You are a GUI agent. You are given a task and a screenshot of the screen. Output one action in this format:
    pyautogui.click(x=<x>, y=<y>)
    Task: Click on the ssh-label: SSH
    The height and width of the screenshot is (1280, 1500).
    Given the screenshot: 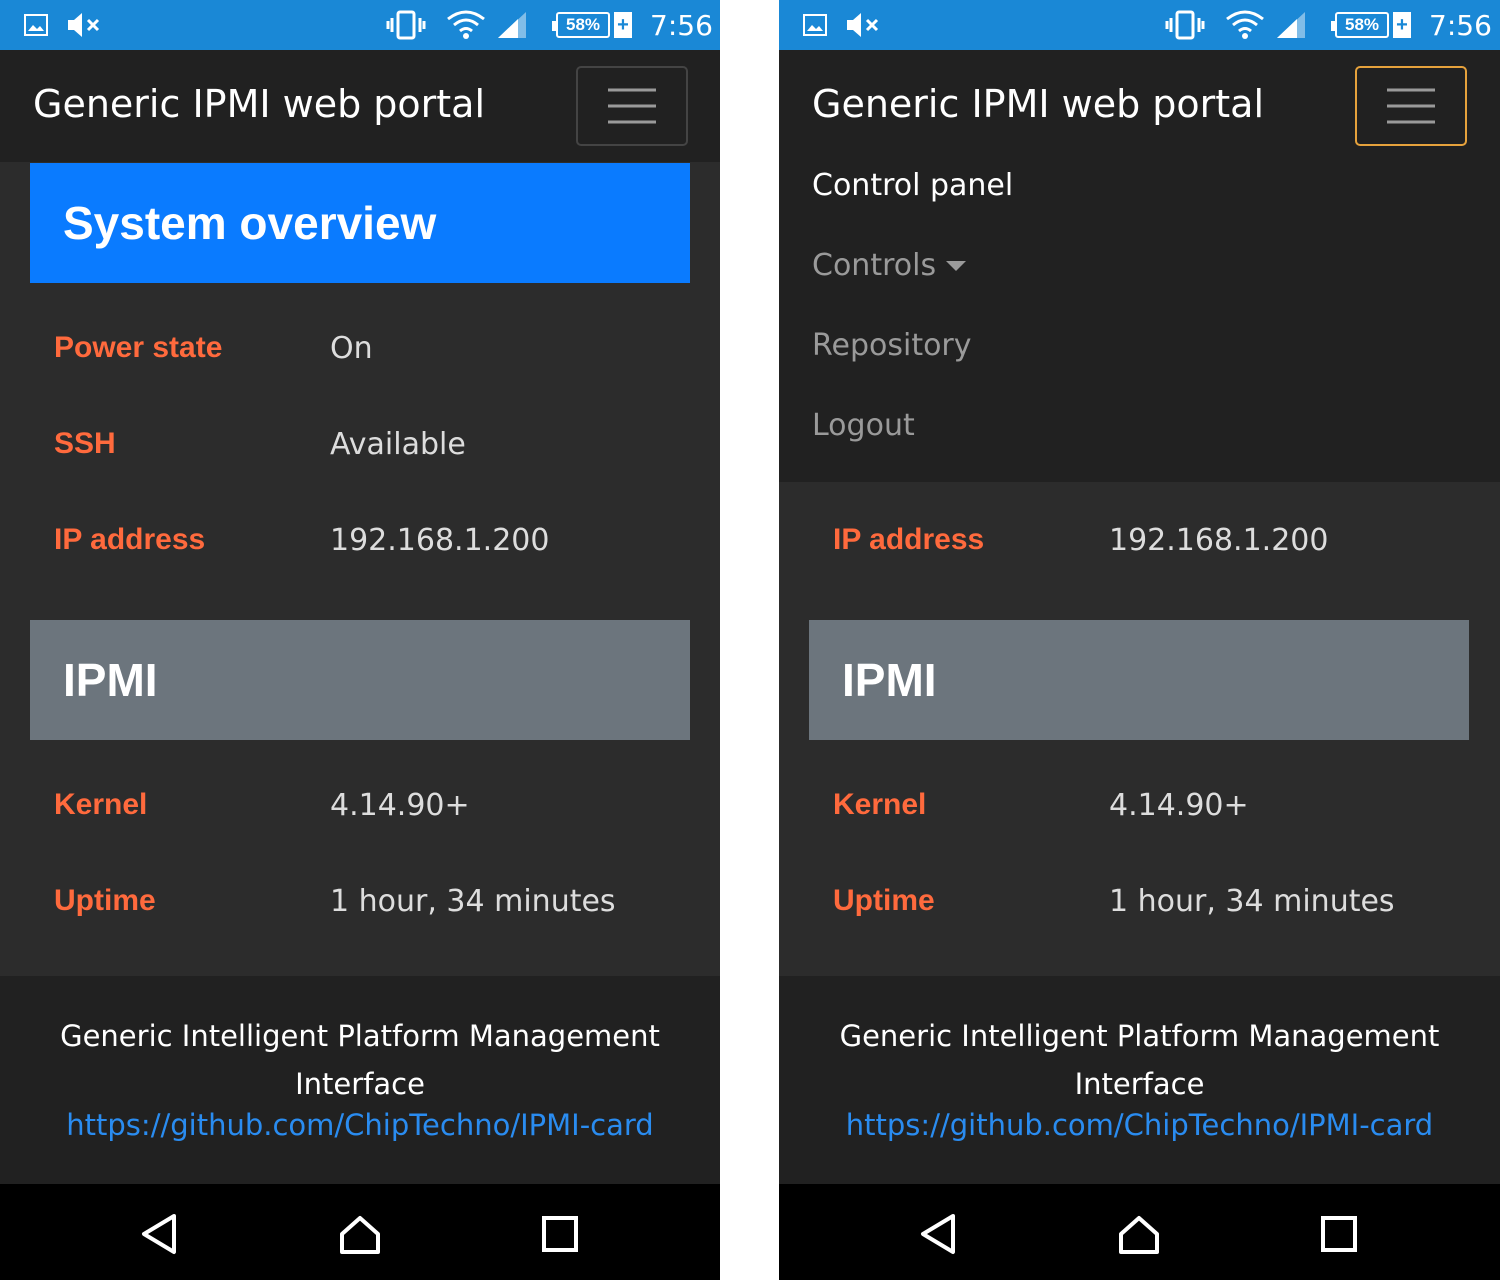 What is the action you would take?
    pyautogui.click(x=85, y=443)
    